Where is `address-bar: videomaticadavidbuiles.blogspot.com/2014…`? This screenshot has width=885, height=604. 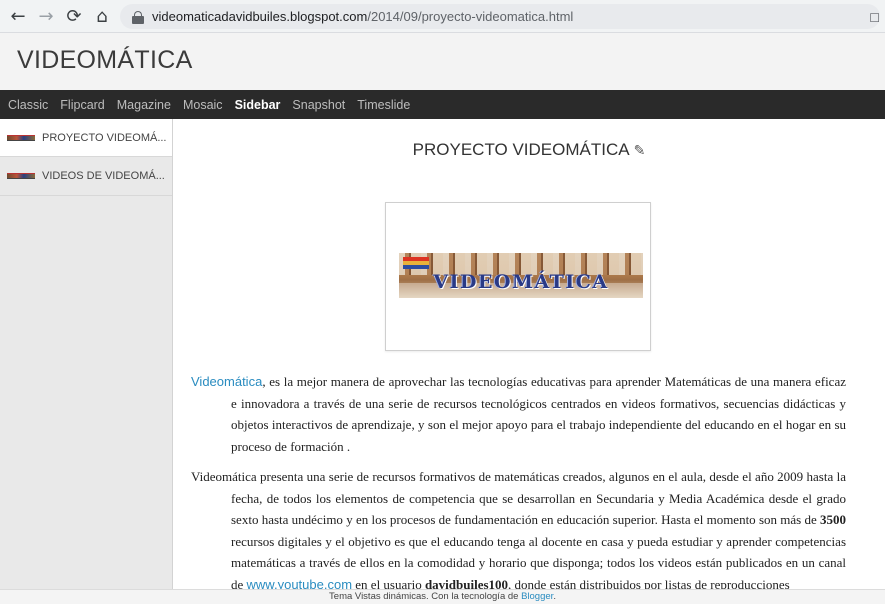
address-bar: videomaticadavidbuiles.blogspot.com/2014… is located at coordinates (500, 16).